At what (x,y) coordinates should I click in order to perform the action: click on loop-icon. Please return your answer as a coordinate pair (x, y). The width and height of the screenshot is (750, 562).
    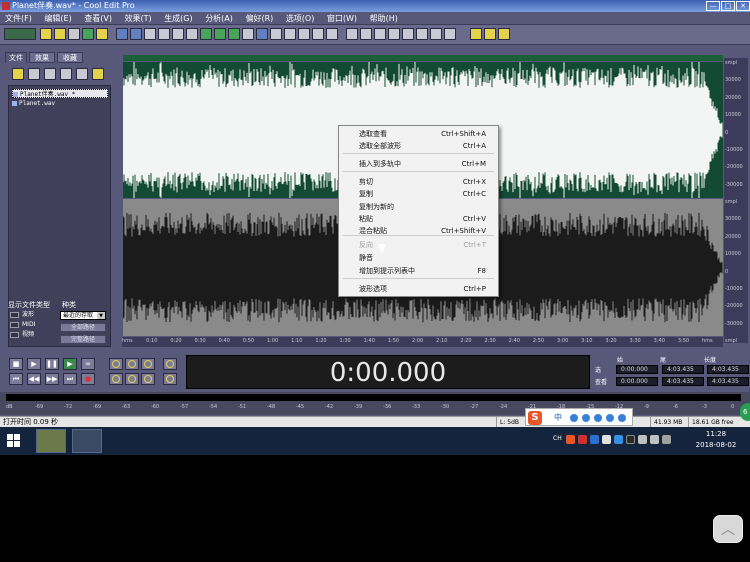
    Looking at the image, I should click on (234, 34).